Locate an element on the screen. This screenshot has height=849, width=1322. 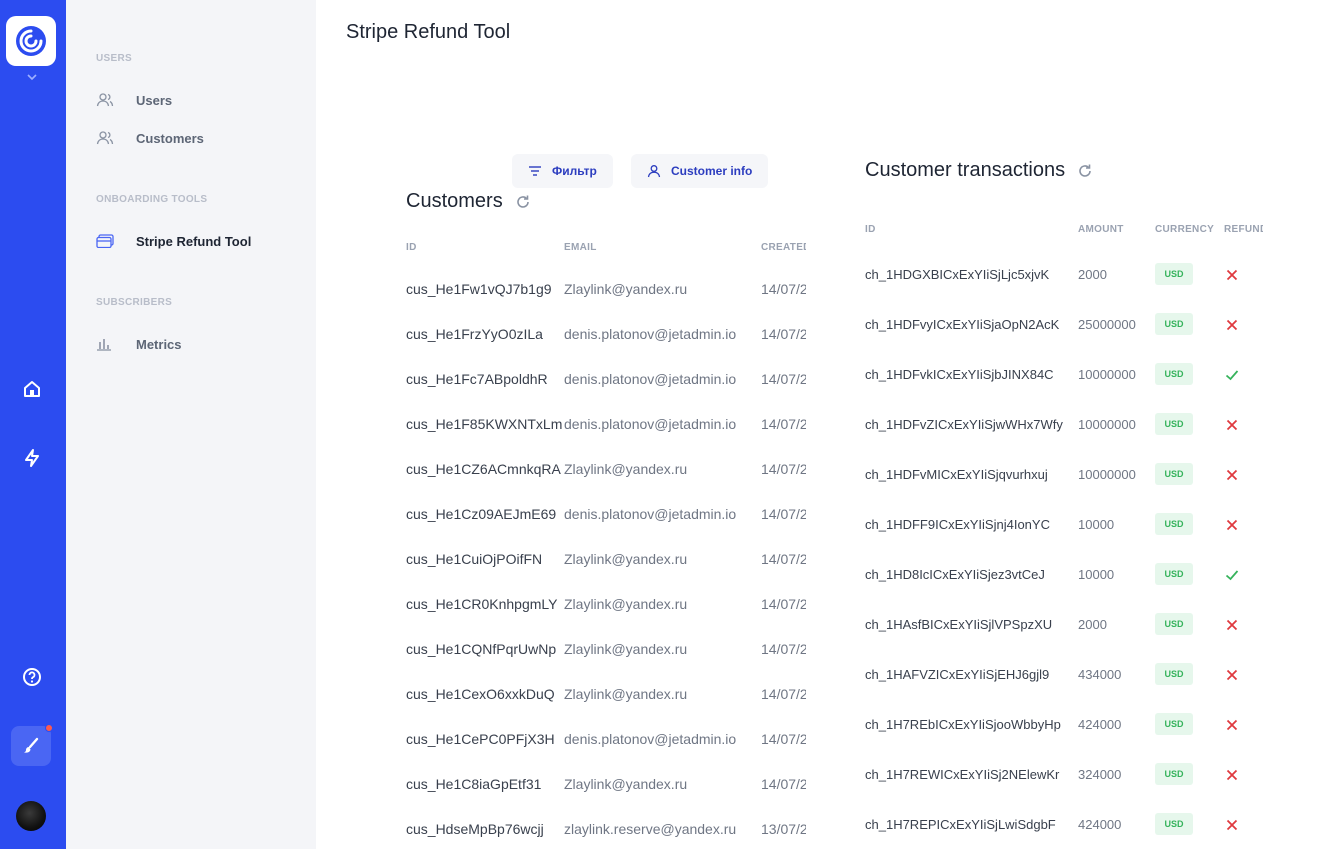
table-row: ch_1HAsfBICxExYIiSjlVPSpzXU 2000 USD is located at coordinates (1064, 625).